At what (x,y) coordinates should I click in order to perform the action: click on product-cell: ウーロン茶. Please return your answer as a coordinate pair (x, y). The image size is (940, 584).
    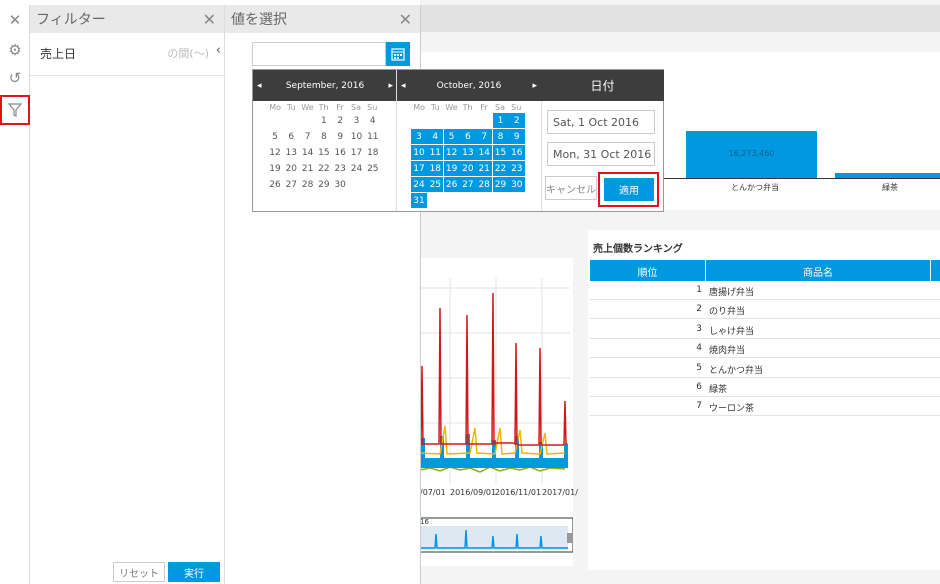
    Looking at the image, I should click on (732, 409).